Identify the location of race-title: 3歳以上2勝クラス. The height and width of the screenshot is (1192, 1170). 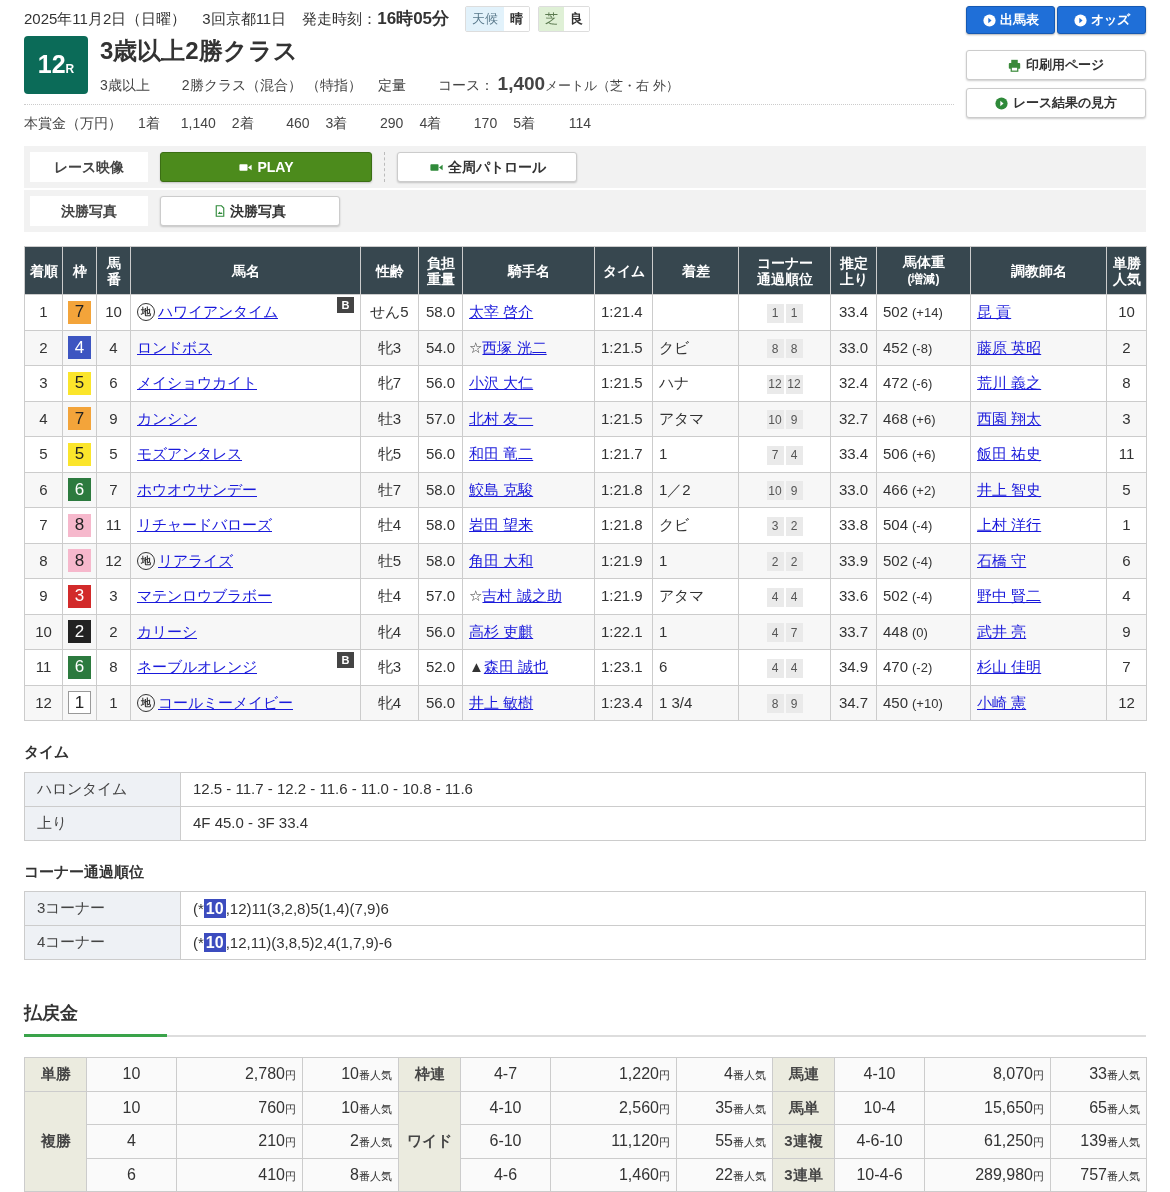
(199, 50).